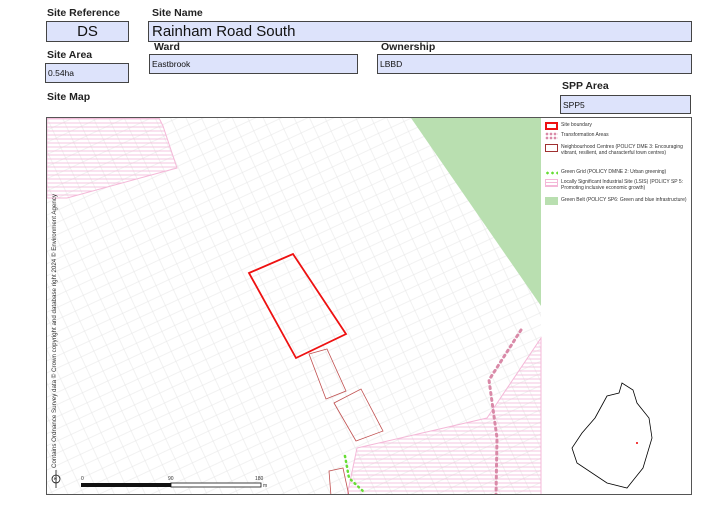 This screenshot has width=722, height=507. What do you see at coordinates (576, 125) in the screenshot?
I see `legend-label: Site boundary` at bounding box center [576, 125].